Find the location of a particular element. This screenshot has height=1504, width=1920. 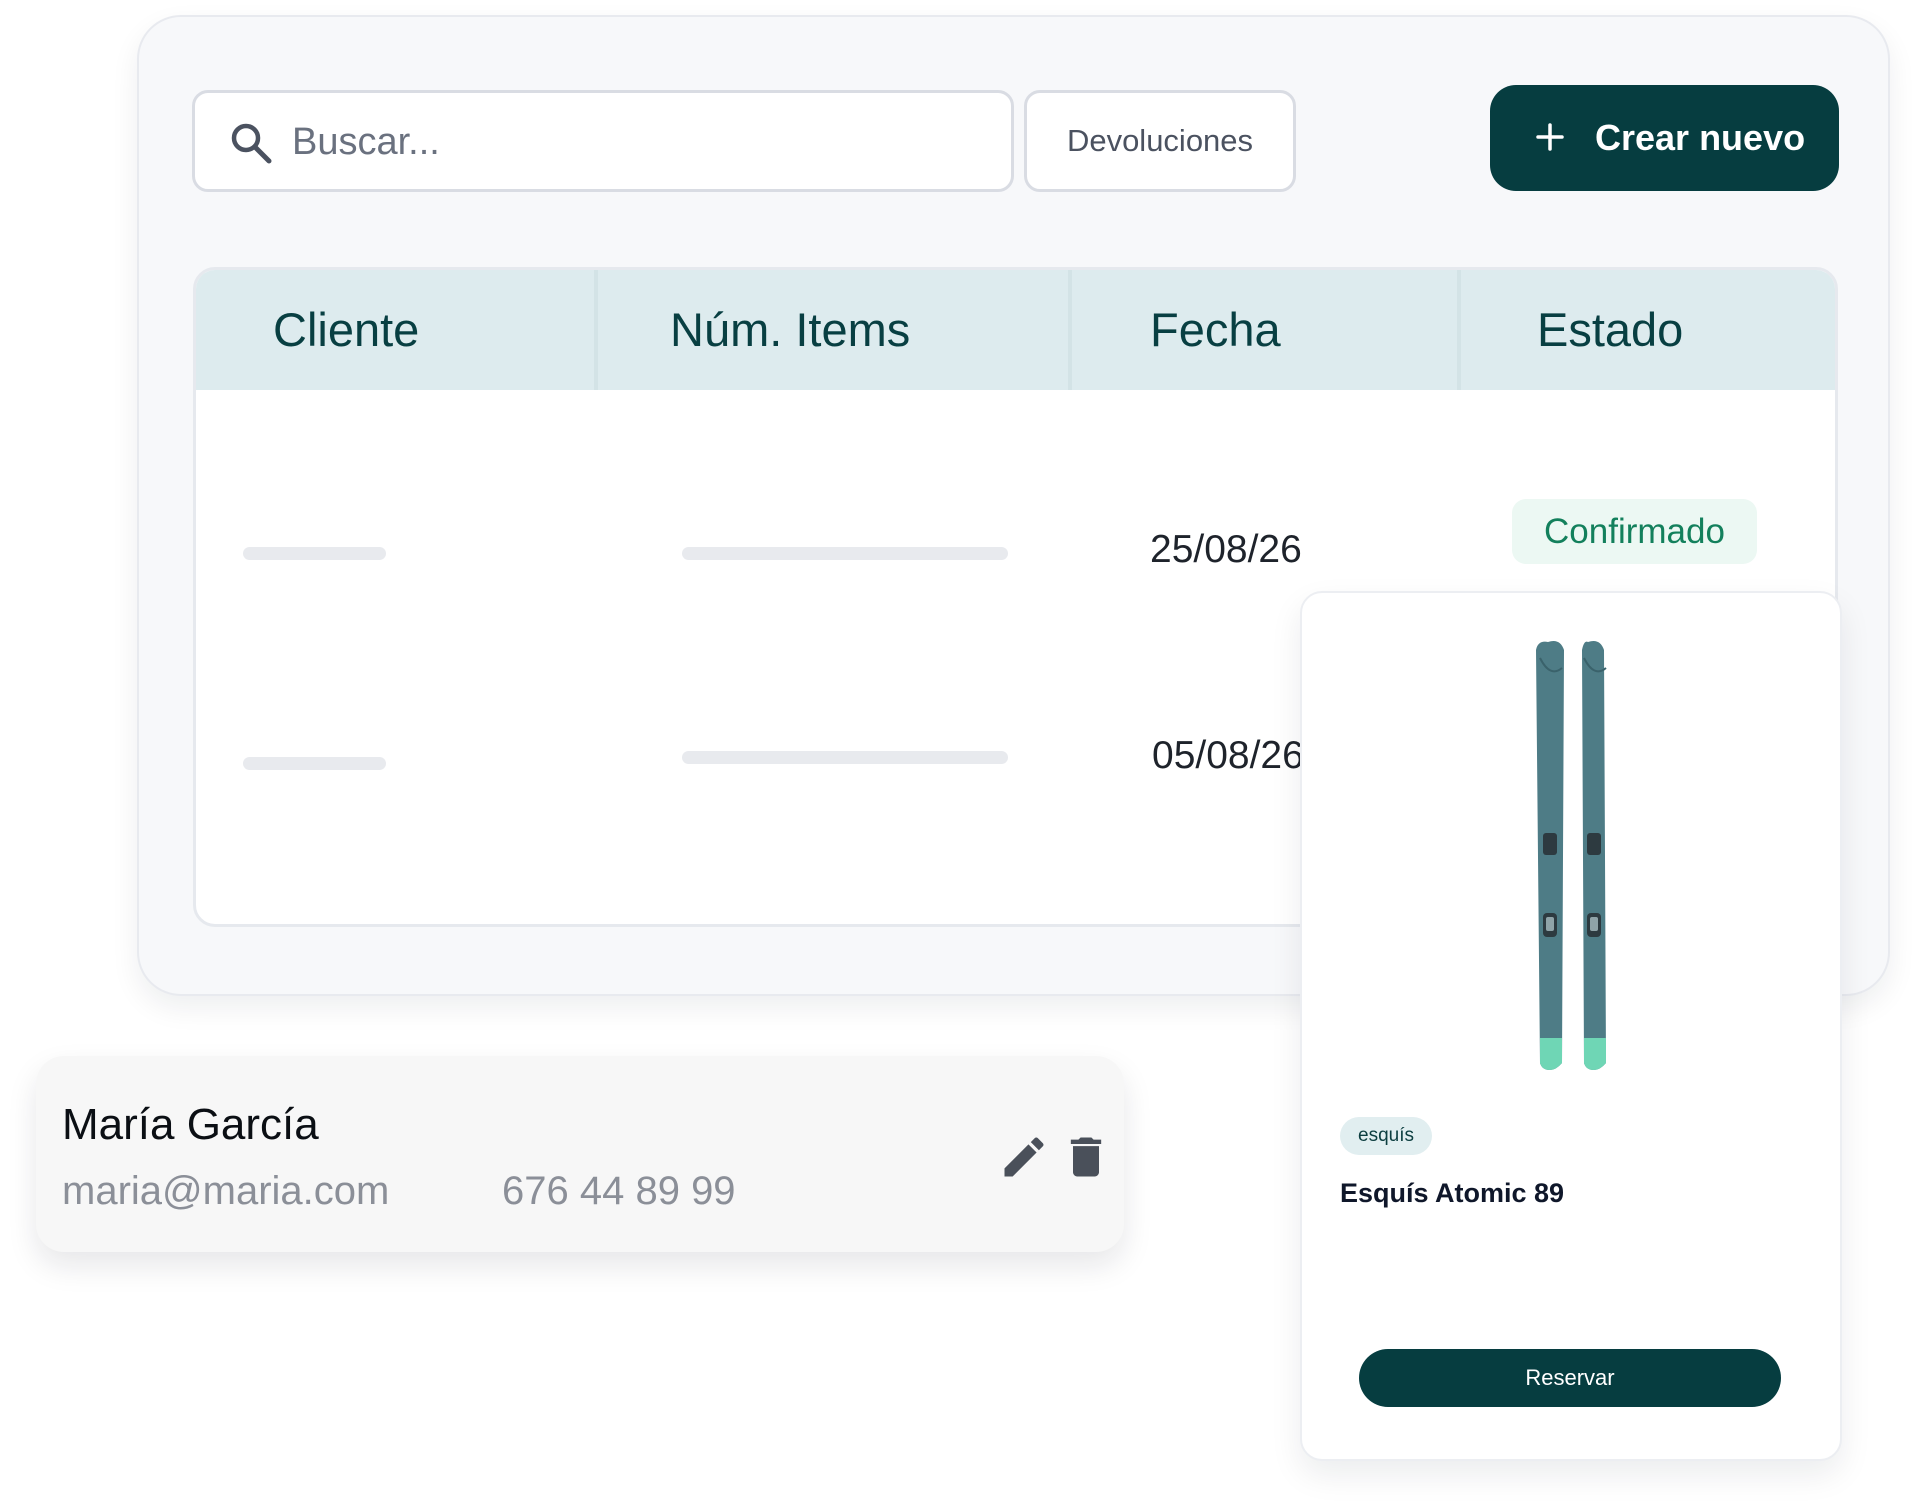

row-date: 25/08/26 is located at coordinates (1226, 549).